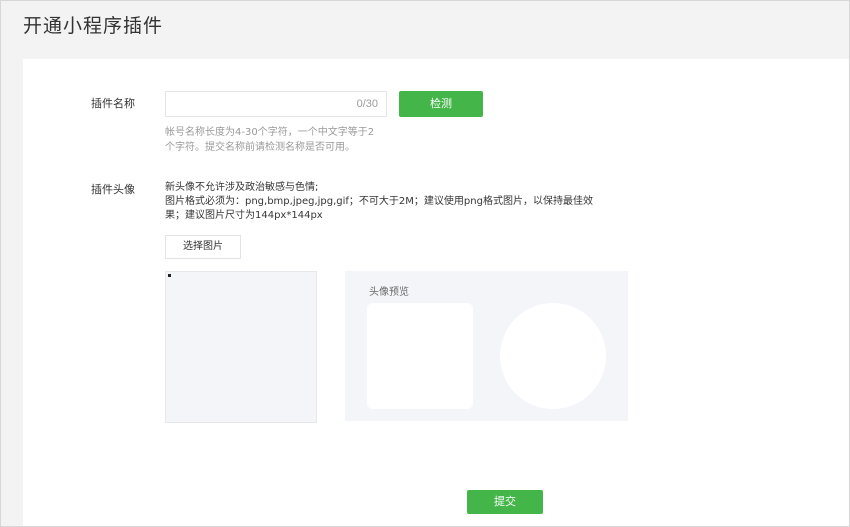 The height and width of the screenshot is (527, 850). What do you see at coordinates (505, 502) in the screenshot?
I see `submit-button: 提交` at bounding box center [505, 502].